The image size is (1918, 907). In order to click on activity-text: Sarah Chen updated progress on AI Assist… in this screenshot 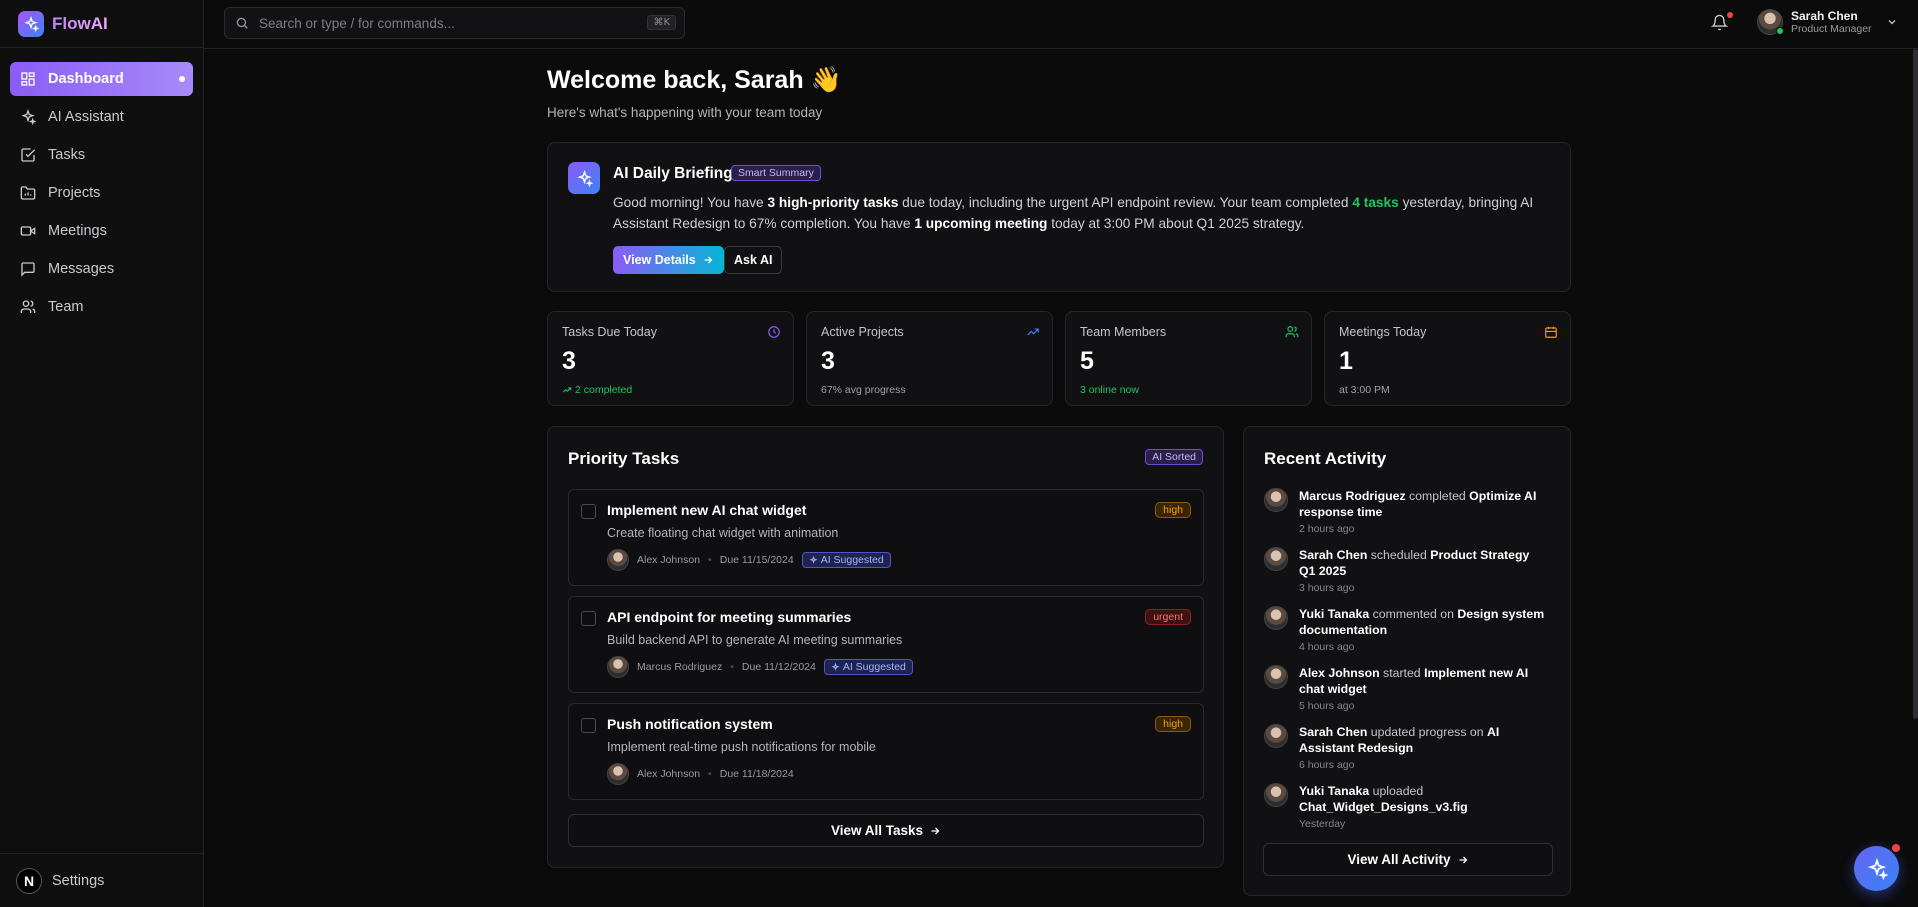, I will do `click(1424, 748)`.